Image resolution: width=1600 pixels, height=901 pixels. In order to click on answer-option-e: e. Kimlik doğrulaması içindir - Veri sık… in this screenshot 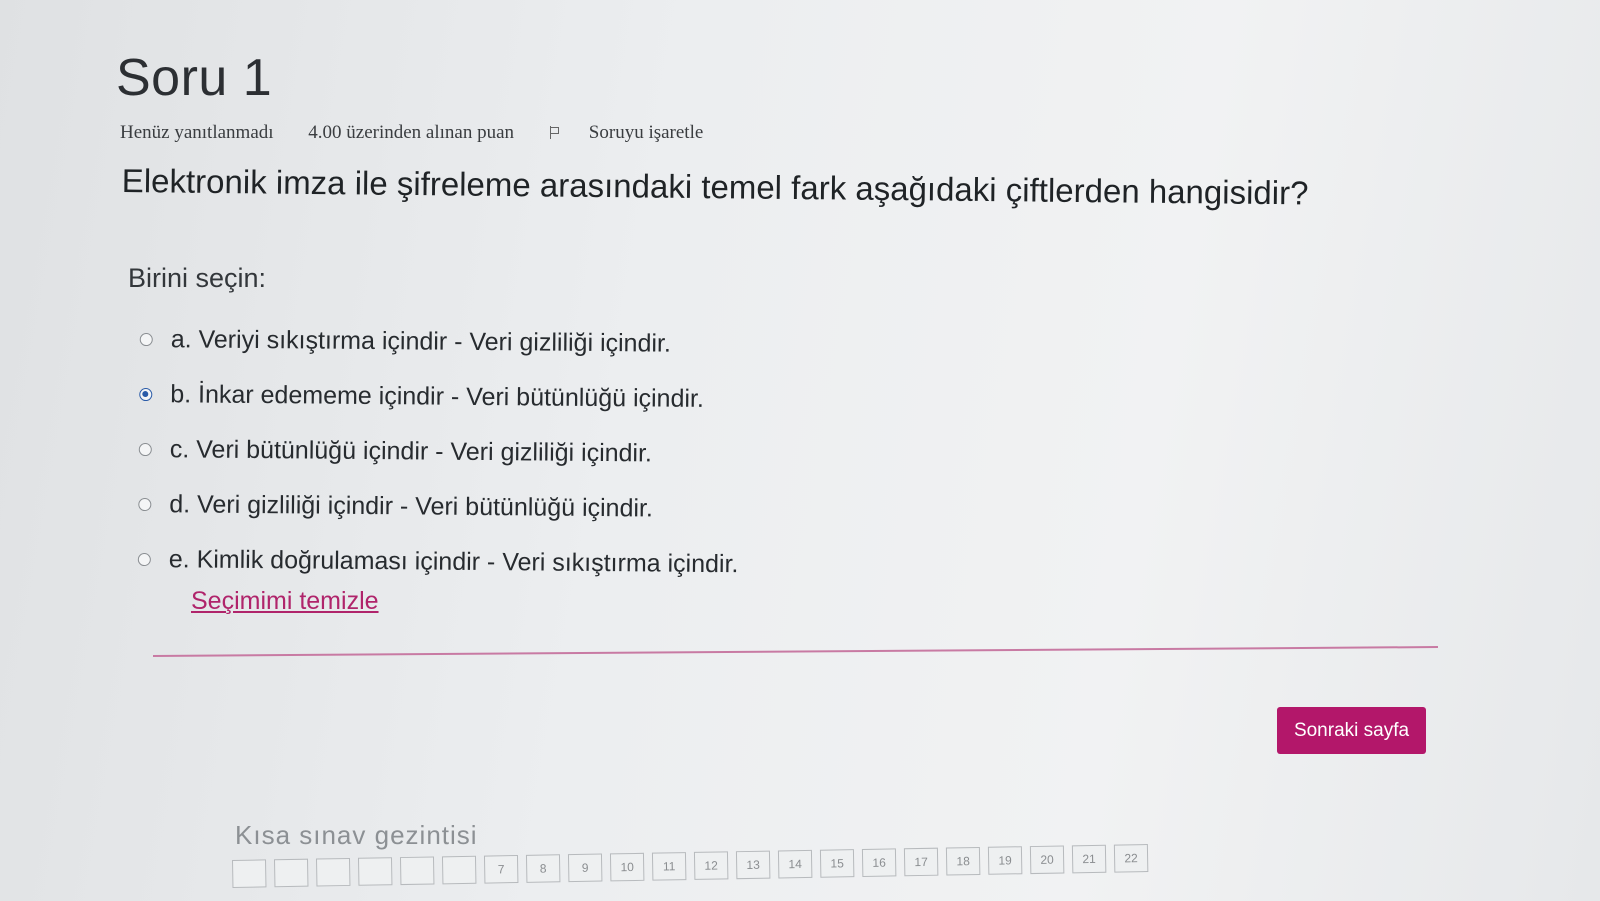, I will do `click(438, 562)`.